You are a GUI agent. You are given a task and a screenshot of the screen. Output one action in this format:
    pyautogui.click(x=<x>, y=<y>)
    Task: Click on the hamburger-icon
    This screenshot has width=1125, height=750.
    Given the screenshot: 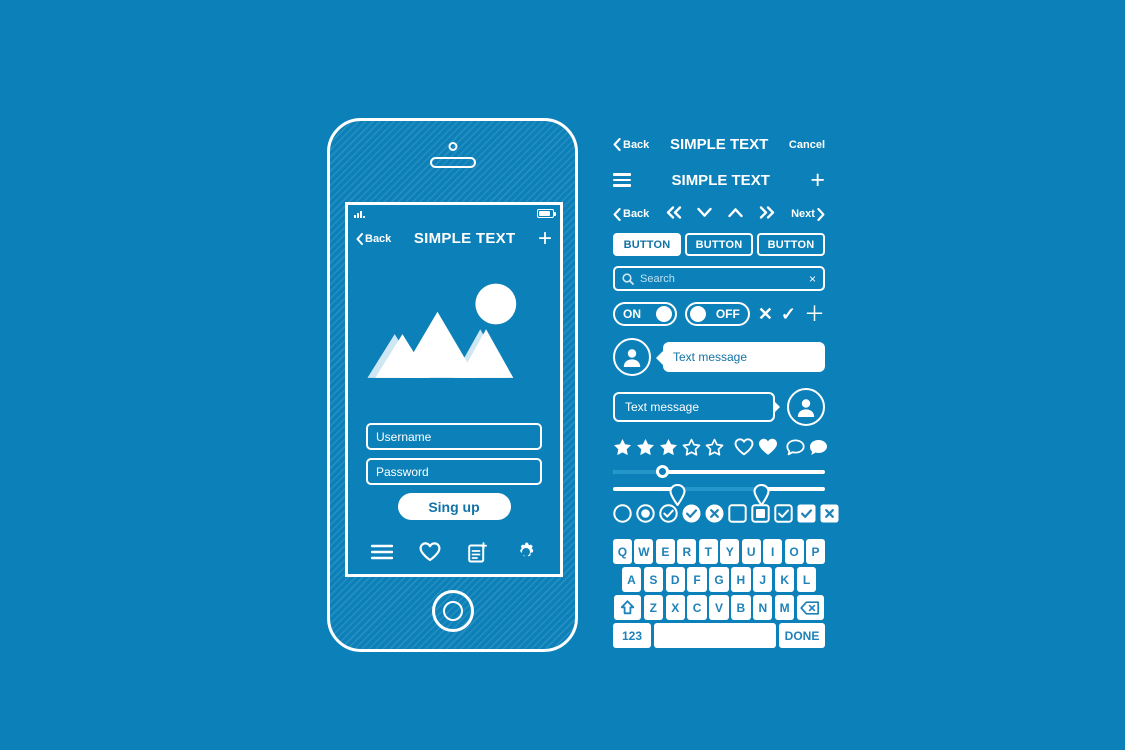 What is the action you would take?
    pyautogui.click(x=622, y=180)
    